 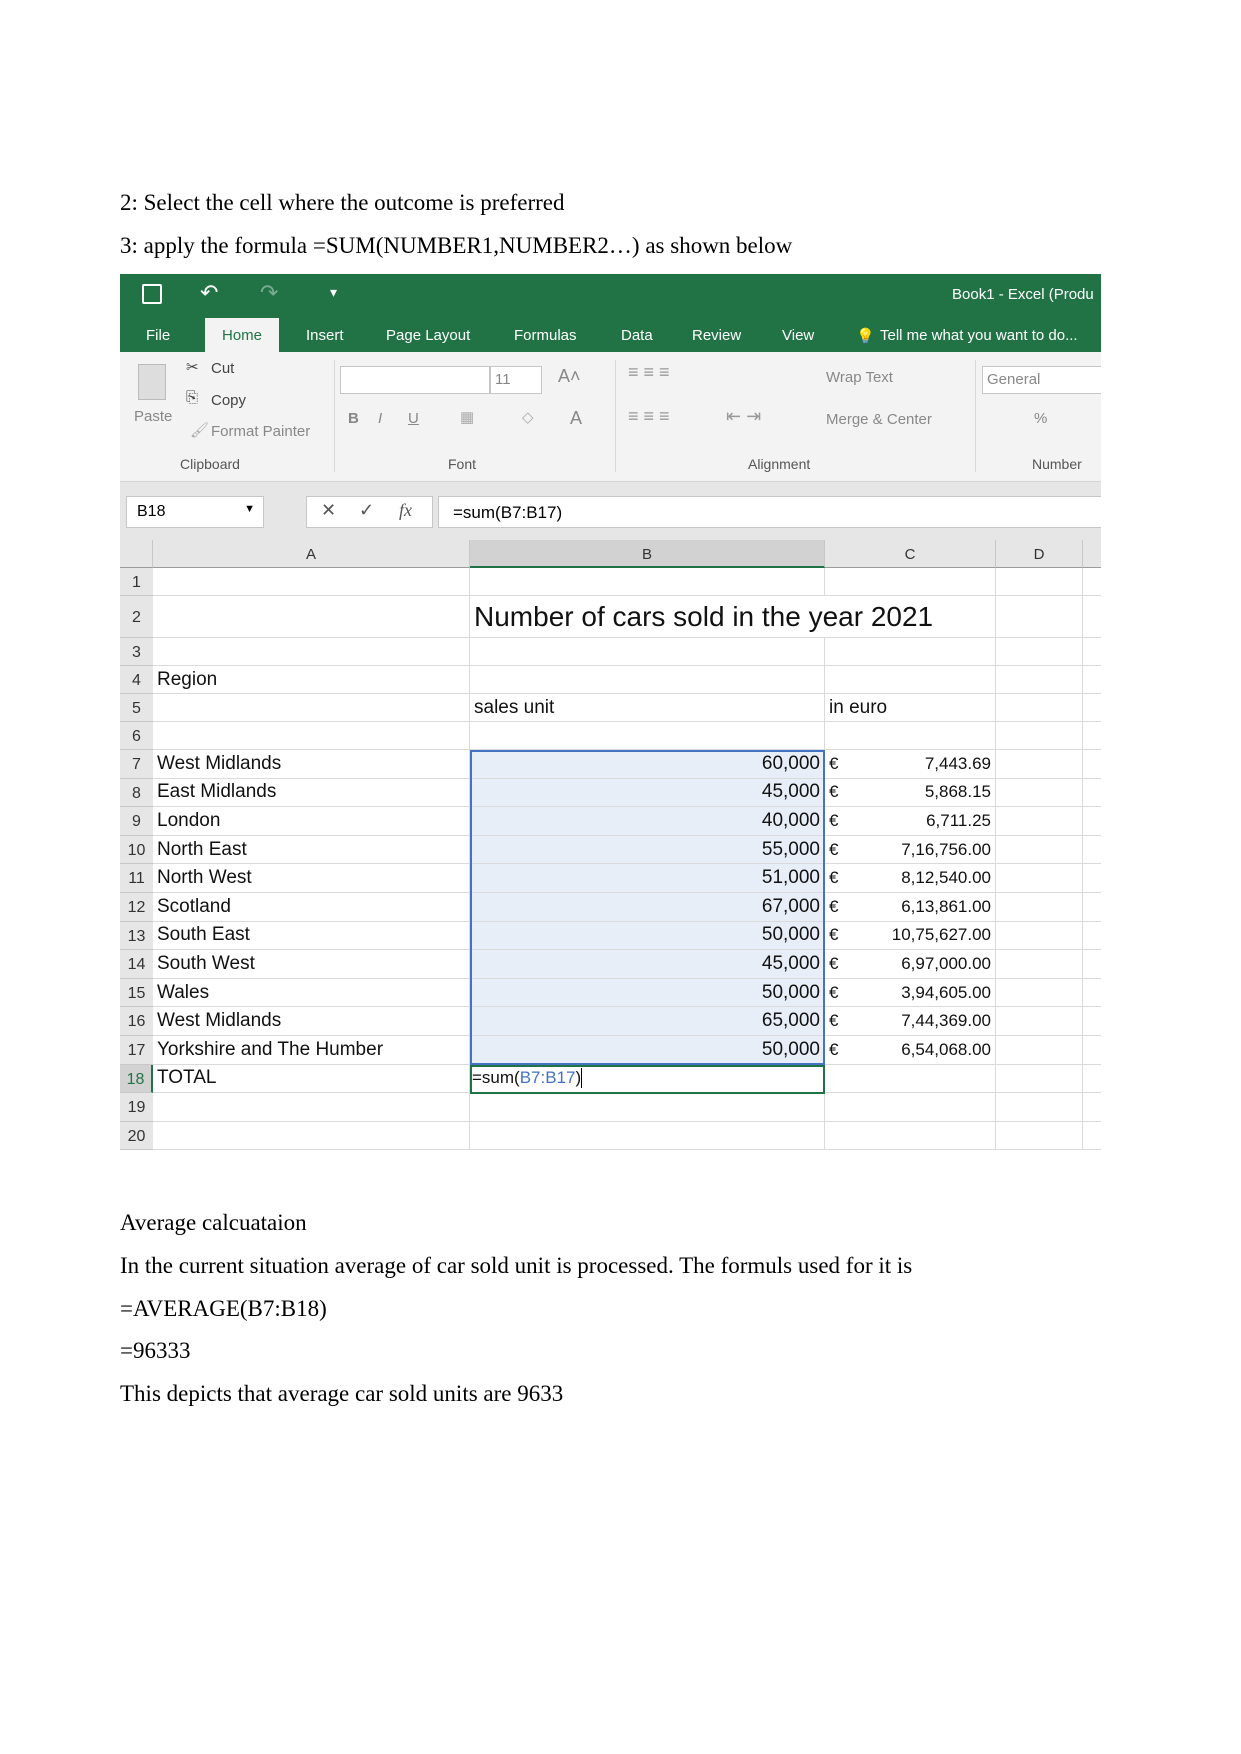 I want to click on bold-button: B, so click(x=353, y=418).